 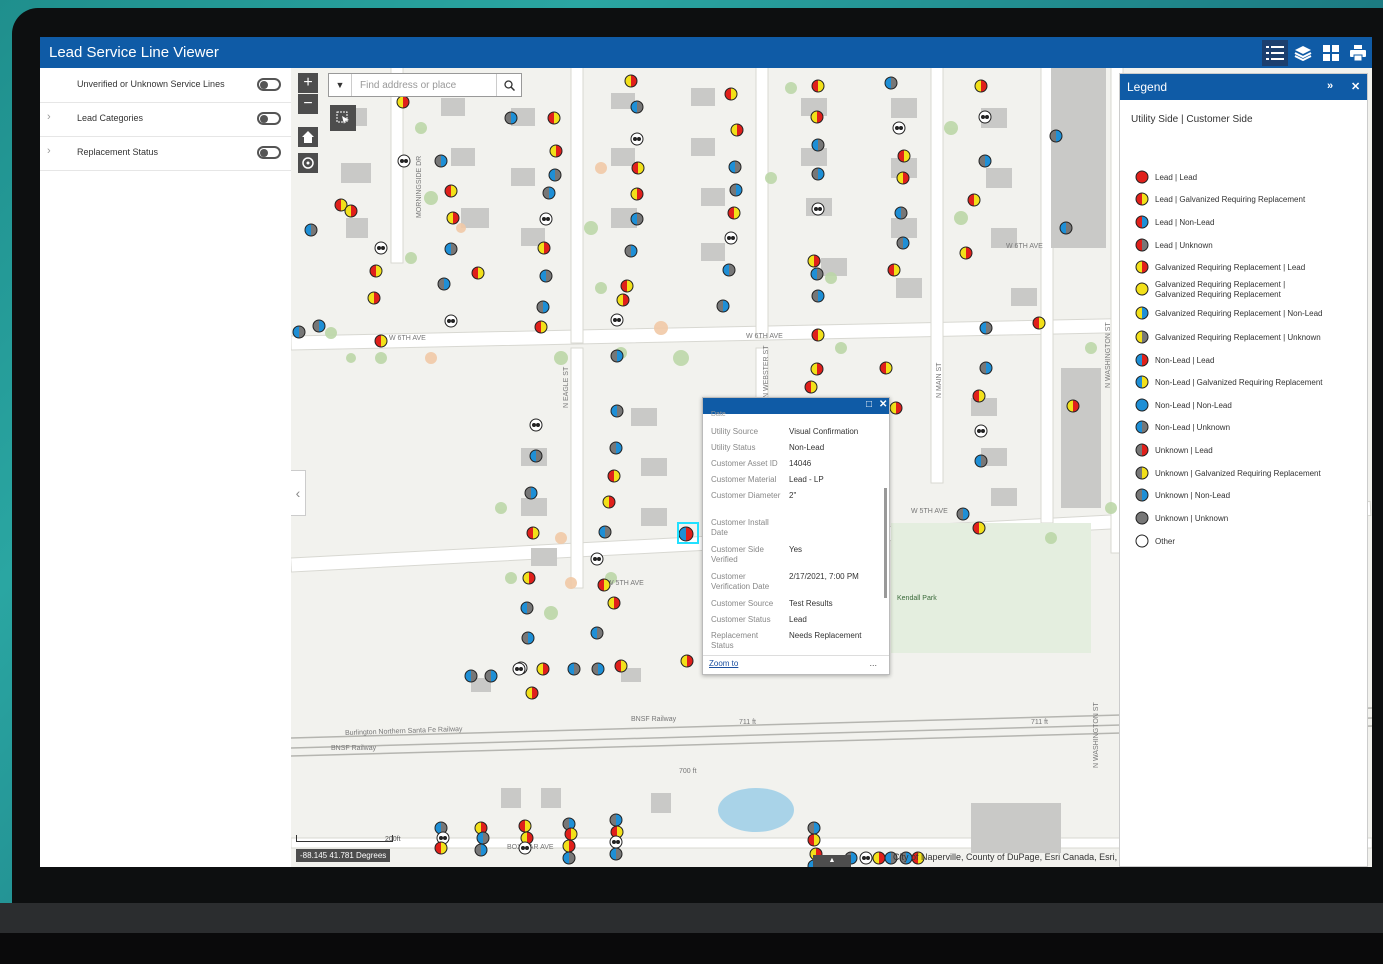 I want to click on legend-item-label: Lead | Non-Lead, so click(x=1185, y=222).